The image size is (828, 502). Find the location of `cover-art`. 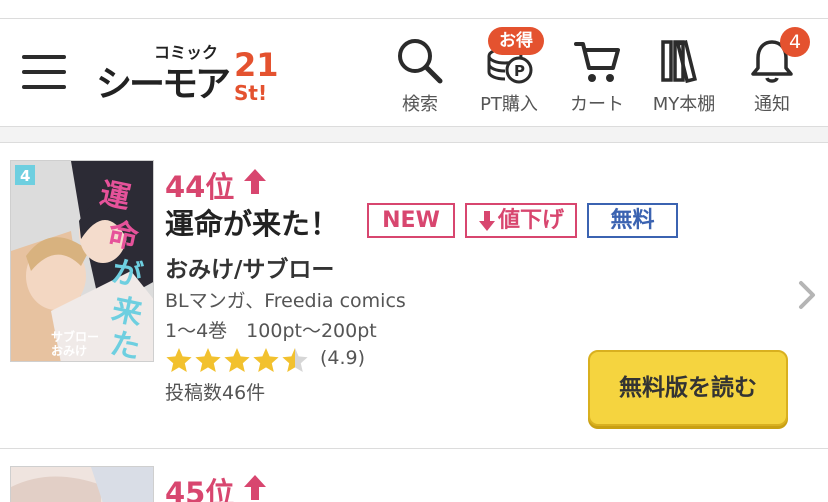

cover-art is located at coordinates (82, 484).